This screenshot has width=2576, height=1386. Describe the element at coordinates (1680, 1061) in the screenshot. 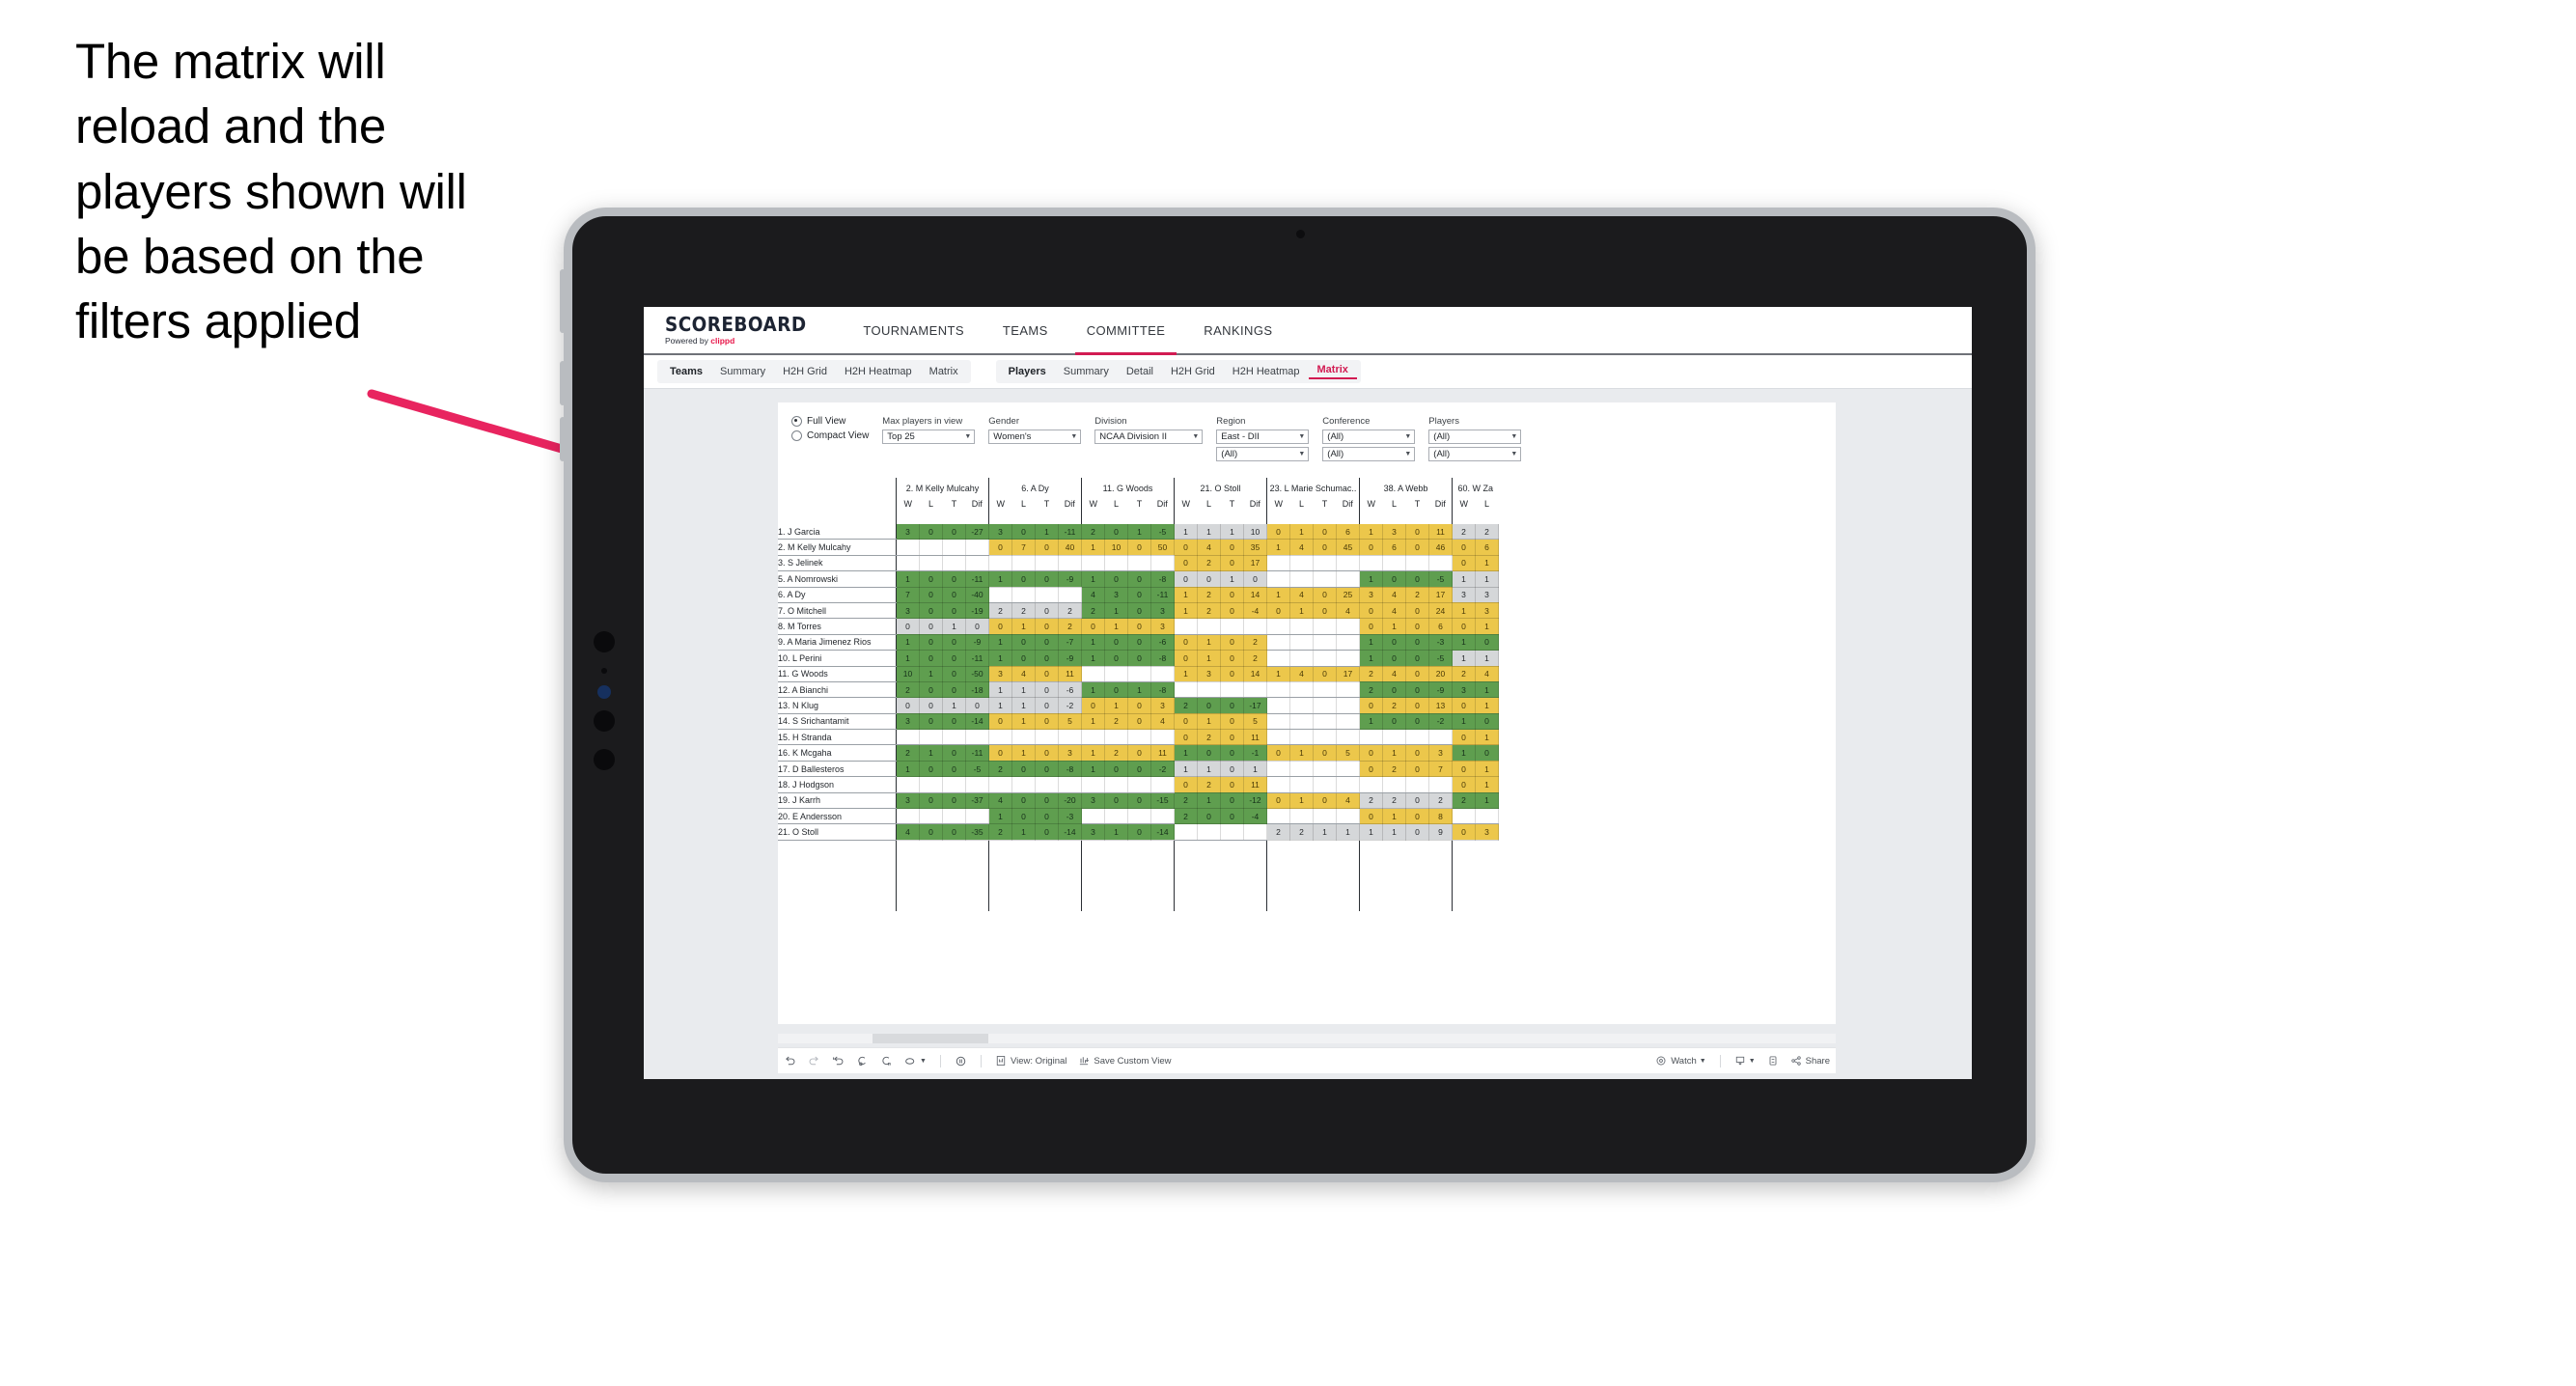

I see `watch-button: Watch ▼` at that location.